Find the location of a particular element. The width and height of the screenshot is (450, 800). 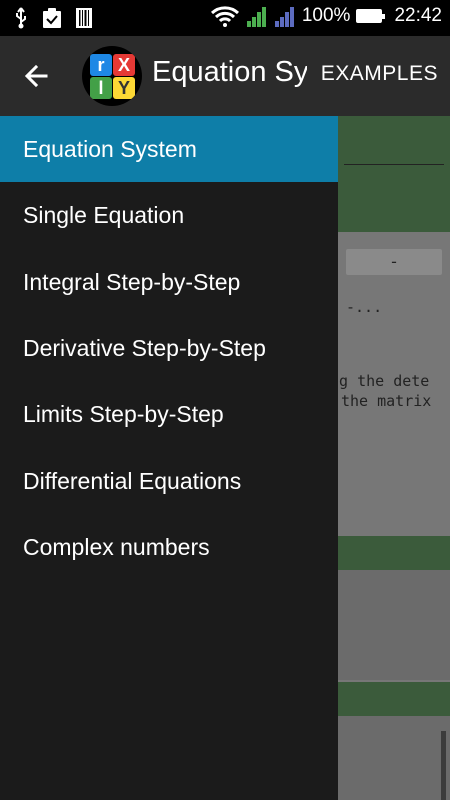

drawer-item-complex-numbers: Complex numbers is located at coordinates (169, 547).